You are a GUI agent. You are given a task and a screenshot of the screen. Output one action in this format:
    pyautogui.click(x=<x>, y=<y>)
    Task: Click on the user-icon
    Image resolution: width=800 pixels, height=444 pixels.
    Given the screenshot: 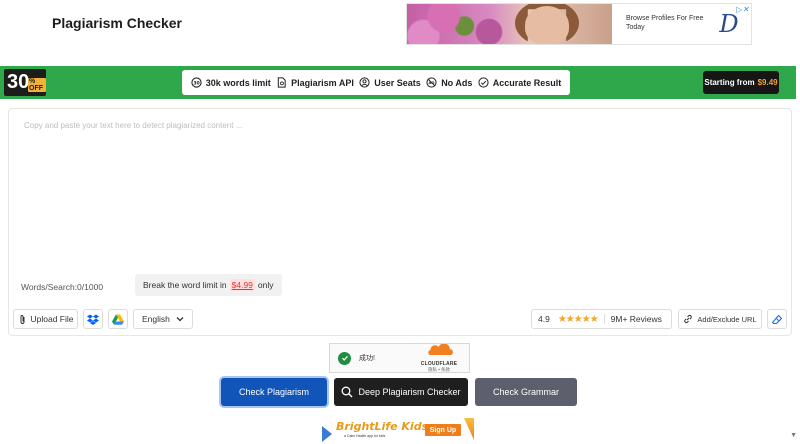 What is the action you would take?
    pyautogui.click(x=364, y=82)
    